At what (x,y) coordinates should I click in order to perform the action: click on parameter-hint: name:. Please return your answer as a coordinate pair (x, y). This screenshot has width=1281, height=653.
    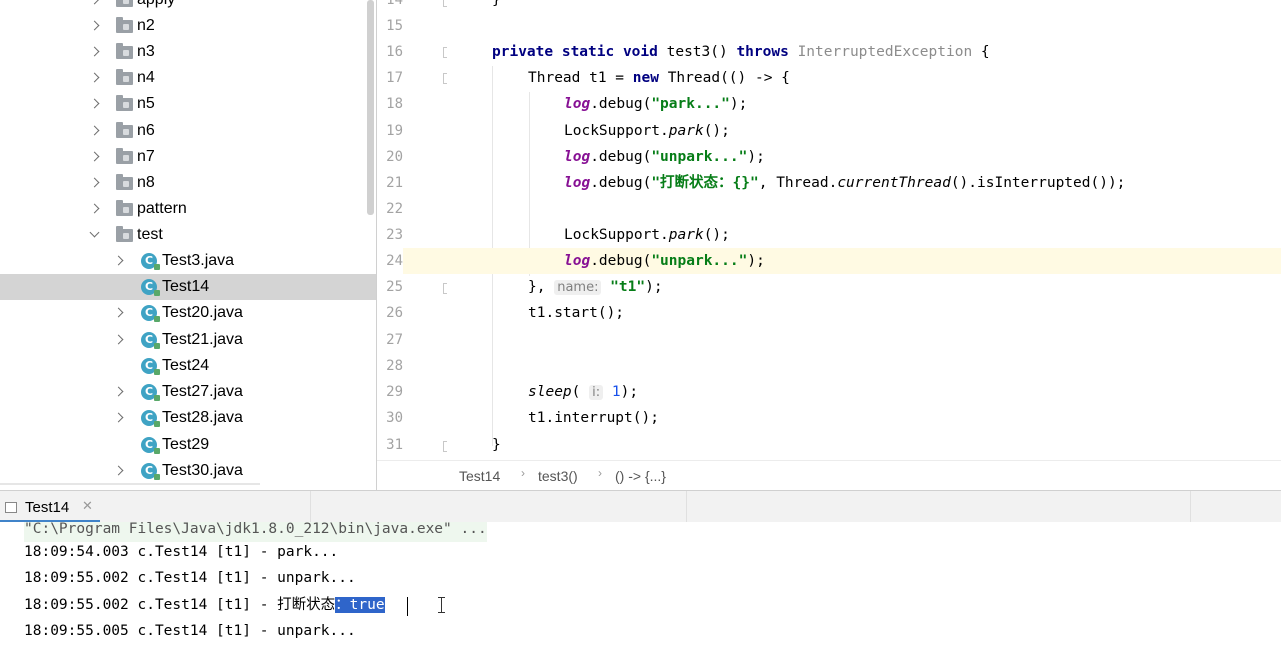
    Looking at the image, I should click on (578, 287).